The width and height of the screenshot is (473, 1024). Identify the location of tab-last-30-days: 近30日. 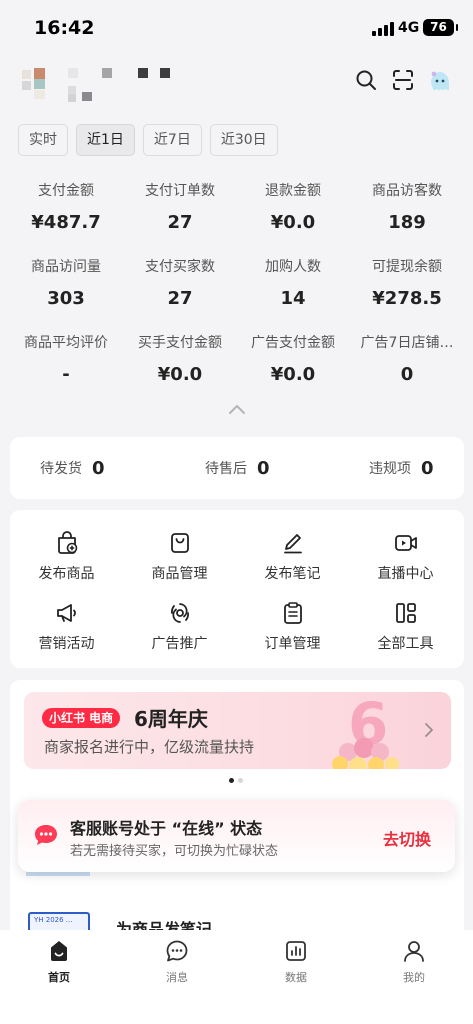
(243, 140).